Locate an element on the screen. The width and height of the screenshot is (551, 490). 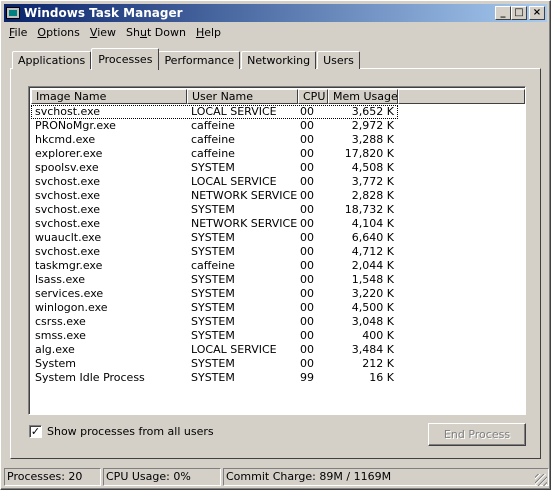
status-commit-charge: Commit Charge: 89M / 1169M is located at coordinates (386, 477).